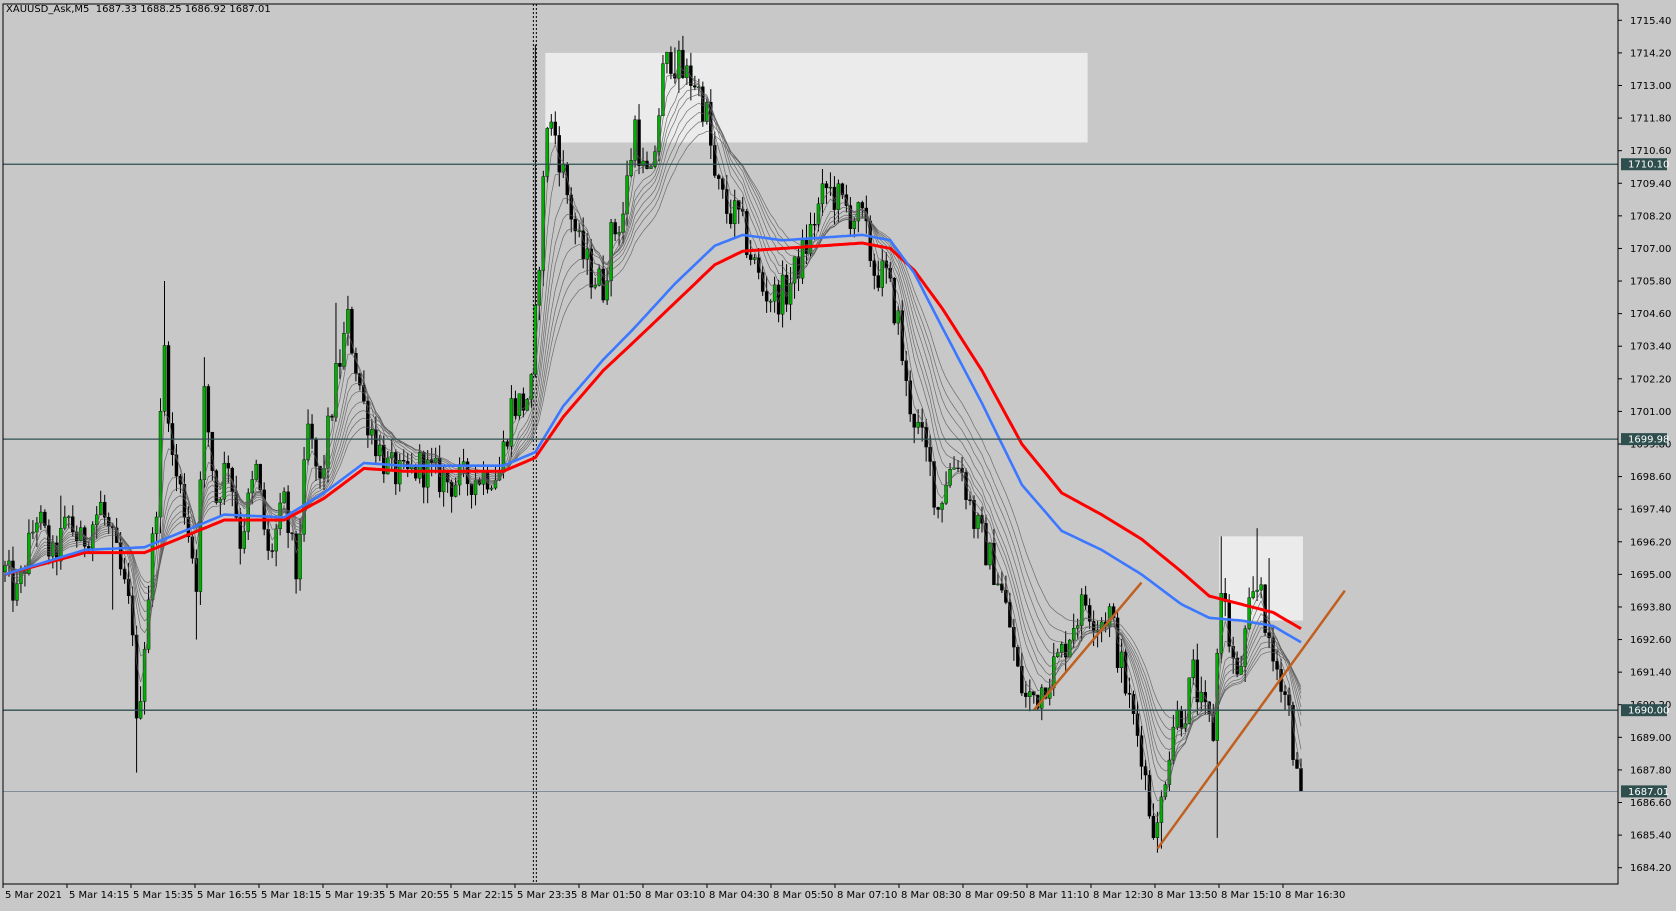 The image size is (1676, 911). I want to click on x-tick-label: 8 Mar 05:50, so click(803, 895).